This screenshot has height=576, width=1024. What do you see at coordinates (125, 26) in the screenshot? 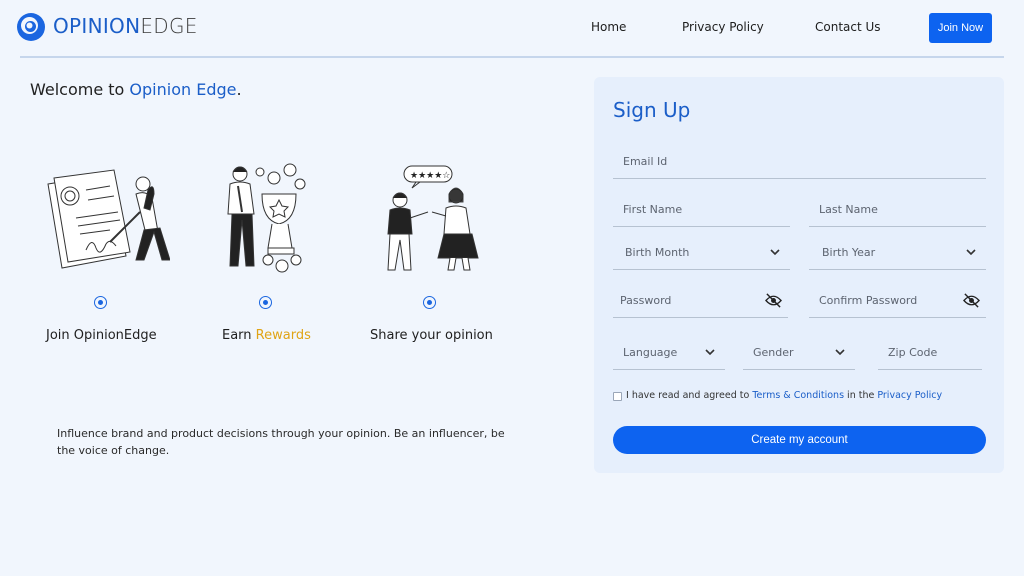
I see `logo-text: OPINIONEDGE` at bounding box center [125, 26].